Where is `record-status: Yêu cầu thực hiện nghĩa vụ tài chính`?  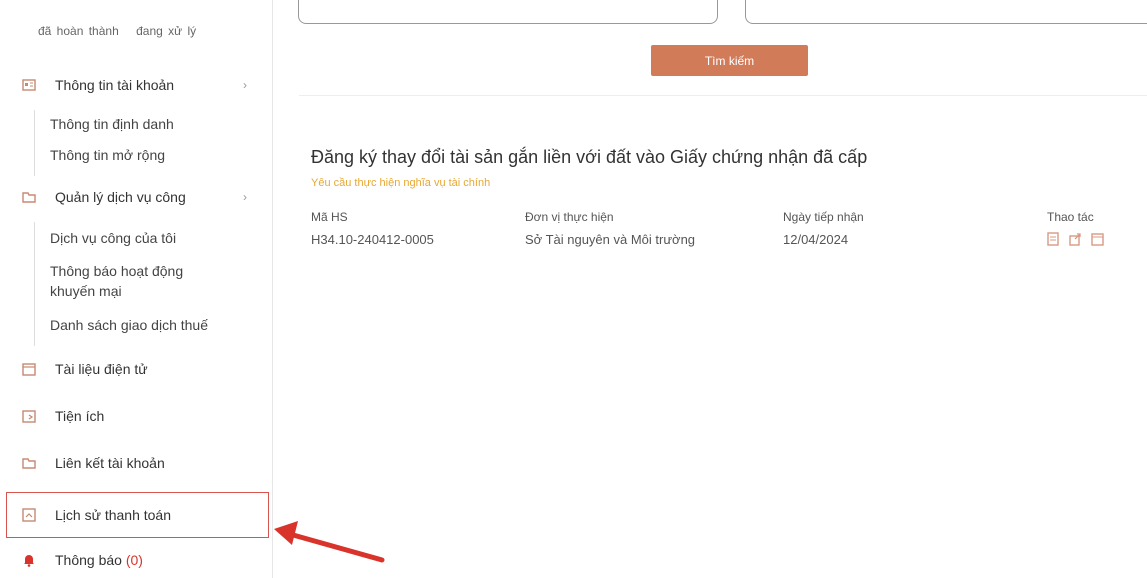 record-status: Yêu cầu thực hiện nghĩa vụ tài chính is located at coordinates (401, 183).